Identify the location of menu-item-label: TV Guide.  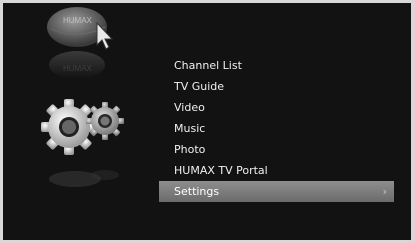
(199, 86).